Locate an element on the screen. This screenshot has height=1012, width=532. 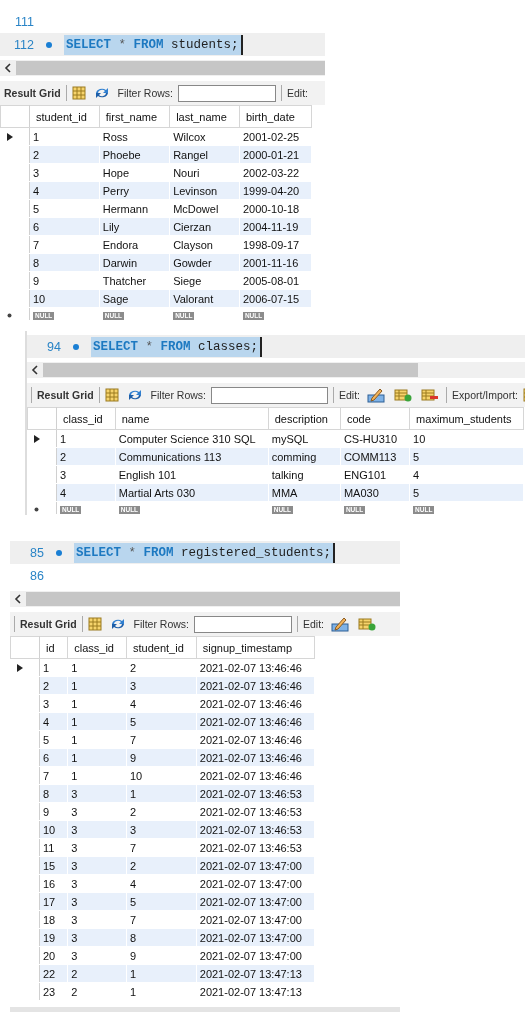
table-cell: Ross is located at coordinates (134, 136).